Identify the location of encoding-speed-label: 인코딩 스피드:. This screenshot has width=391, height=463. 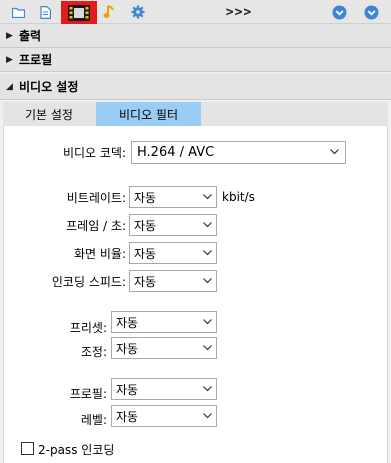
(88, 282).